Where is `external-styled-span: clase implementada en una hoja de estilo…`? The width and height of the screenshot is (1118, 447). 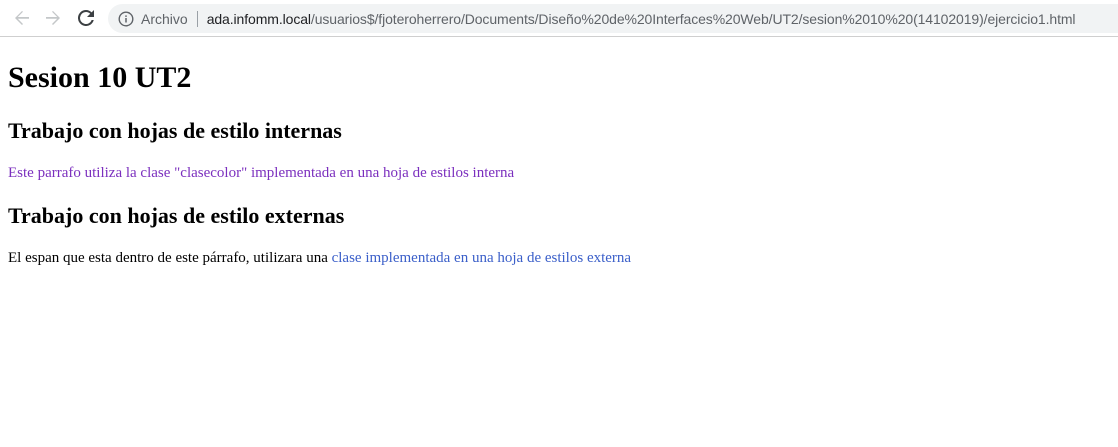
external-styled-span: clase implementada en una hoja de estilo… is located at coordinates (481, 258).